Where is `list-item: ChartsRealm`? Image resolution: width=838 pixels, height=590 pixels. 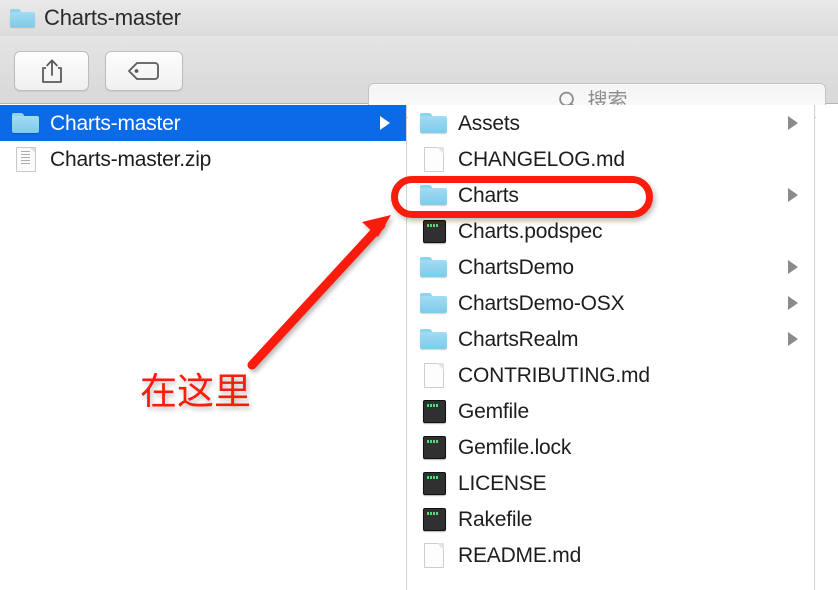 list-item: ChartsRealm is located at coordinates (611, 339).